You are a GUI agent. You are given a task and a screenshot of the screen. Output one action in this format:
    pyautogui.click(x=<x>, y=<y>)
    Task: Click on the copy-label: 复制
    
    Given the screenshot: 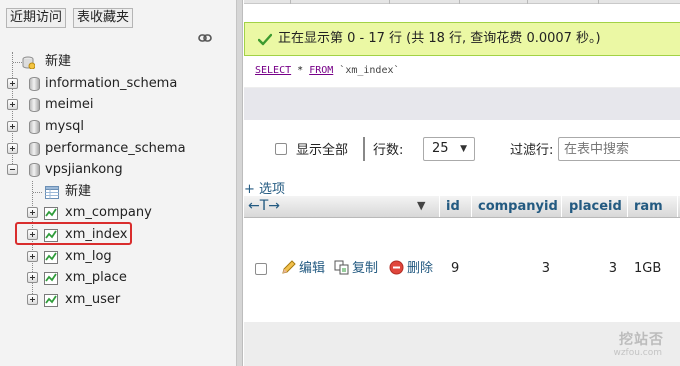 What is the action you would take?
    pyautogui.click(x=365, y=268)
    